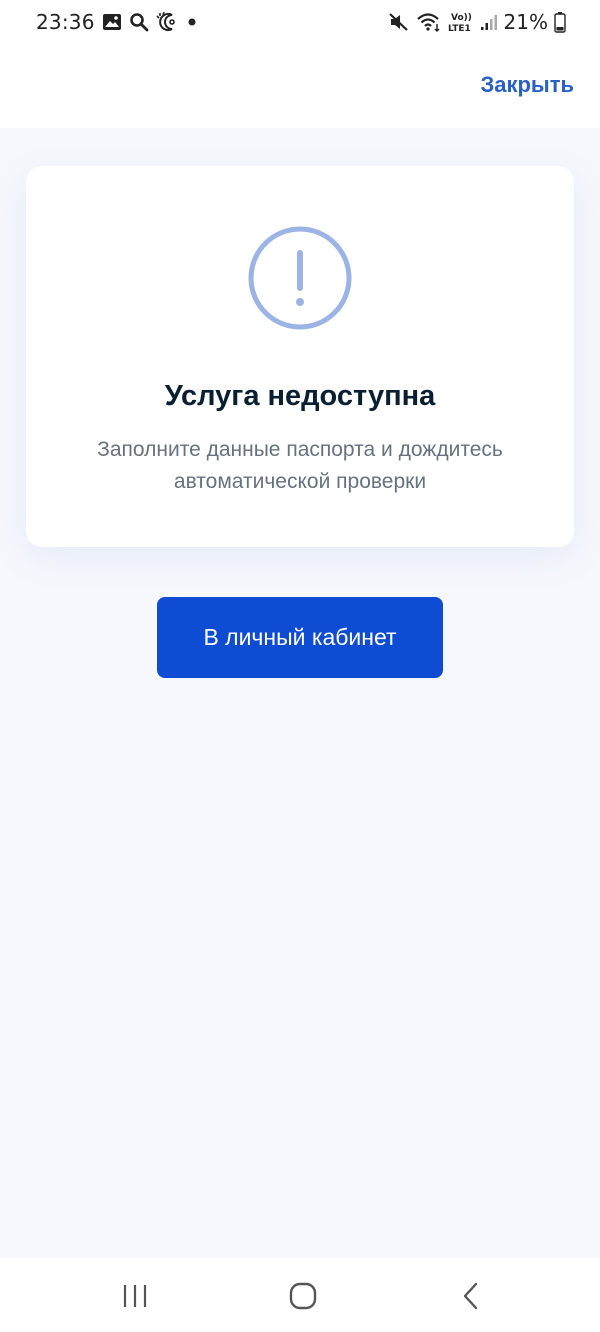 This screenshot has height=1332, width=600. What do you see at coordinates (135, 1296) in the screenshot?
I see `recent-apps-icon` at bounding box center [135, 1296].